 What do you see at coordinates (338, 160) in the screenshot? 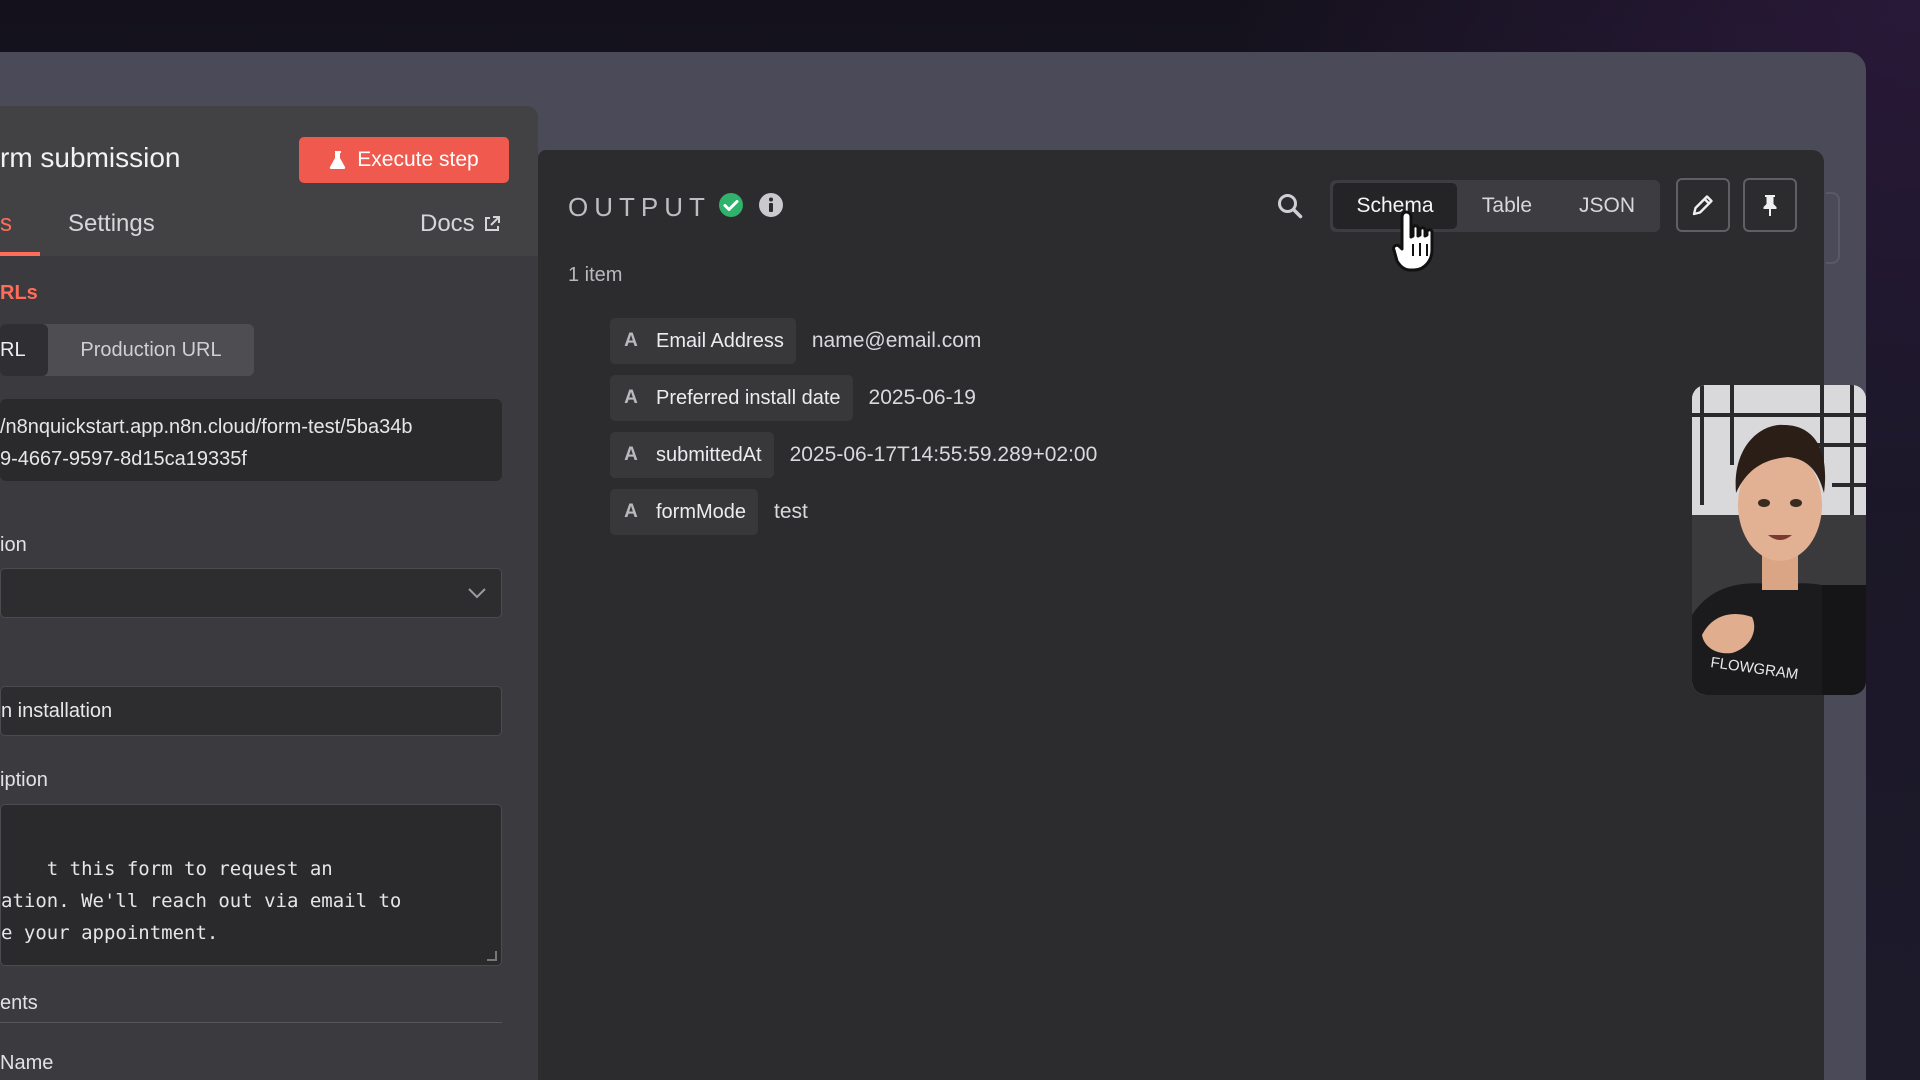
I see `flask-icon` at bounding box center [338, 160].